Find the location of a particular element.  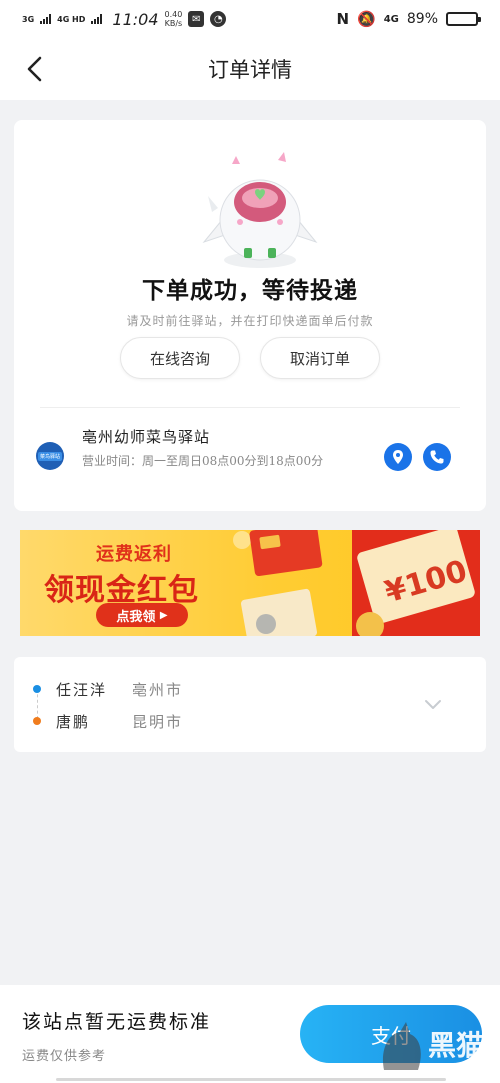

chevron-left-icon is located at coordinates (37, 69).